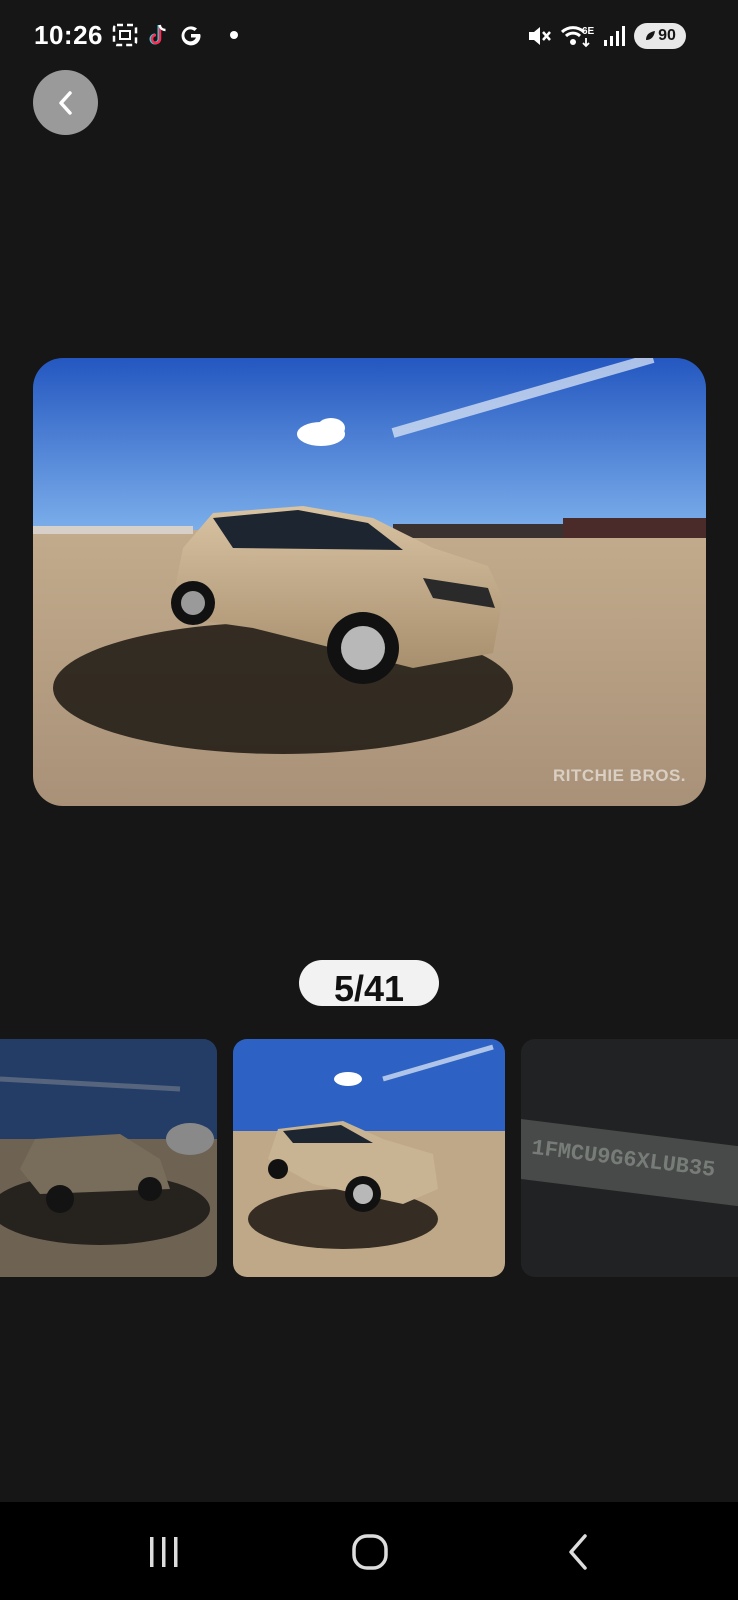 This screenshot has height=1600, width=738. I want to click on google-icon, so click(191, 36).